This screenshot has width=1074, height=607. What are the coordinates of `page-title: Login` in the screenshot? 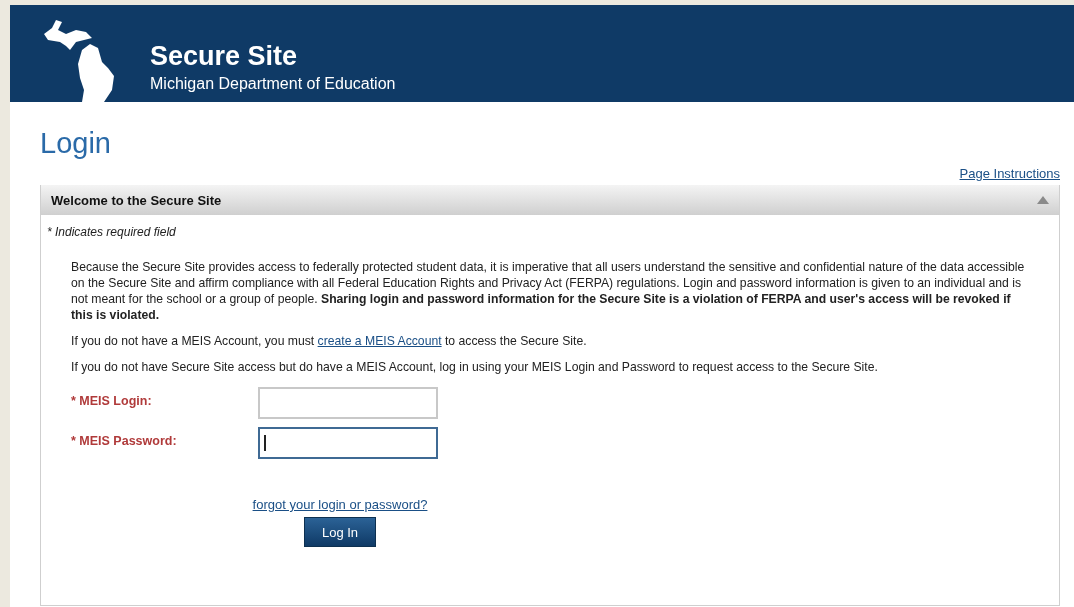 It's located at (76, 143).